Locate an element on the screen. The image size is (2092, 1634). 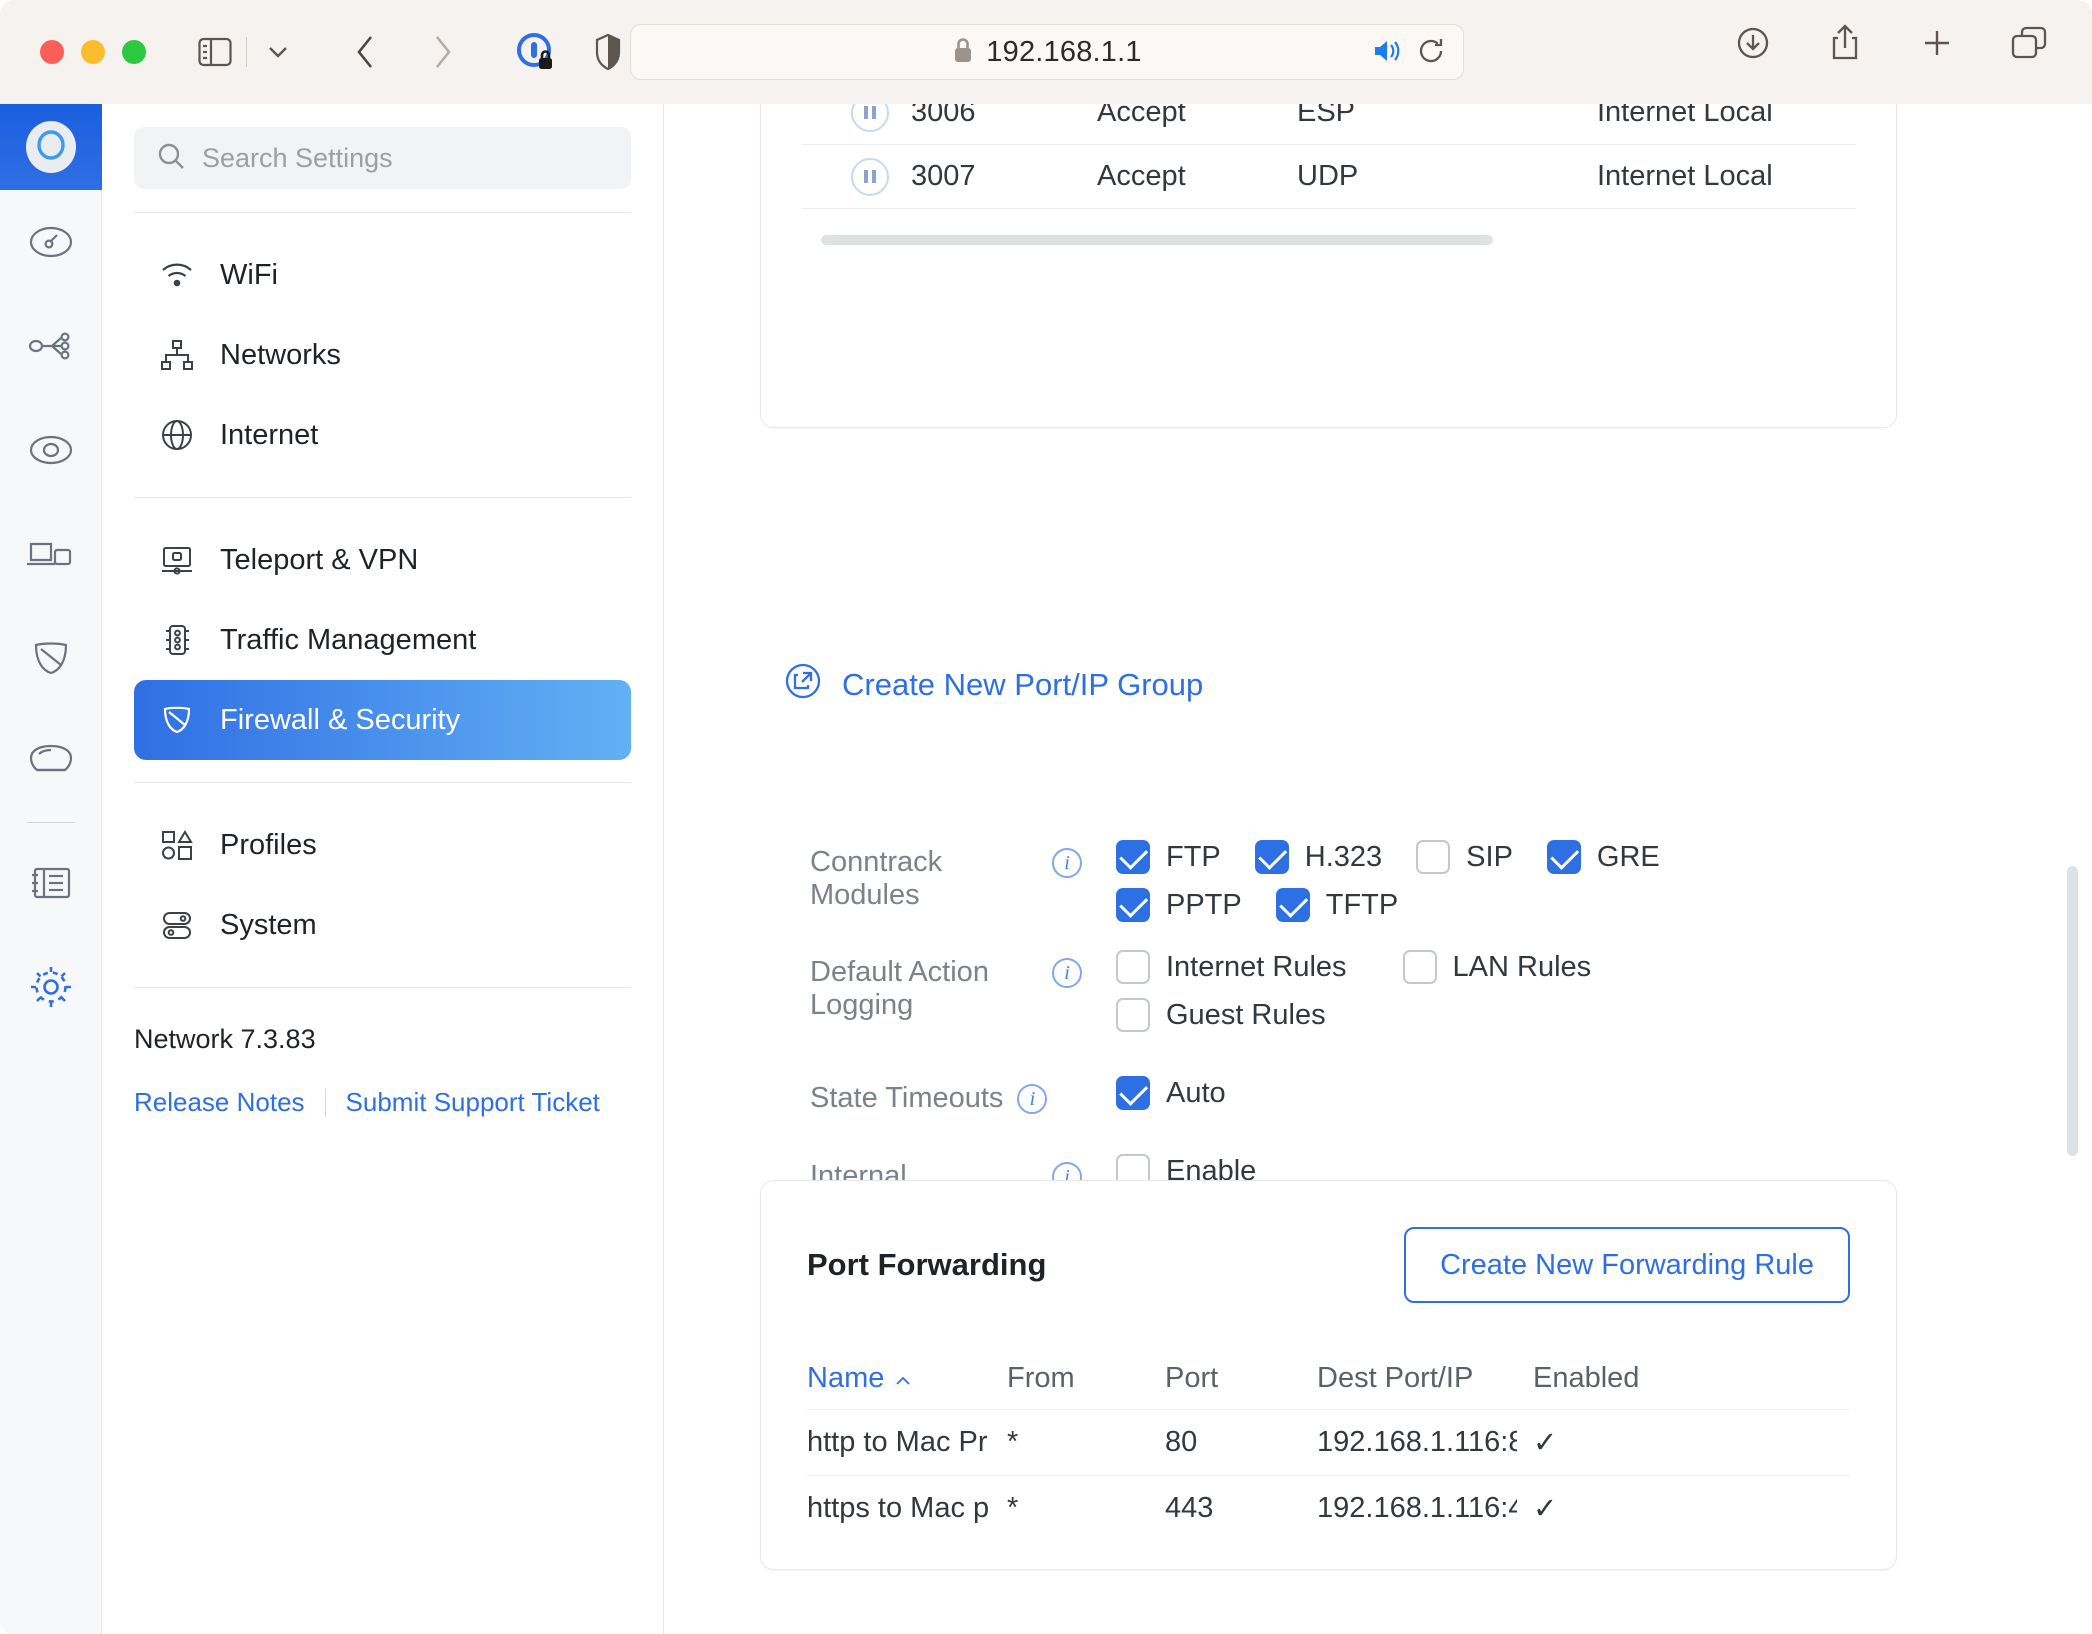
sidebar-item-traffic-management: Traffic Management is located at coordinates (382, 640).